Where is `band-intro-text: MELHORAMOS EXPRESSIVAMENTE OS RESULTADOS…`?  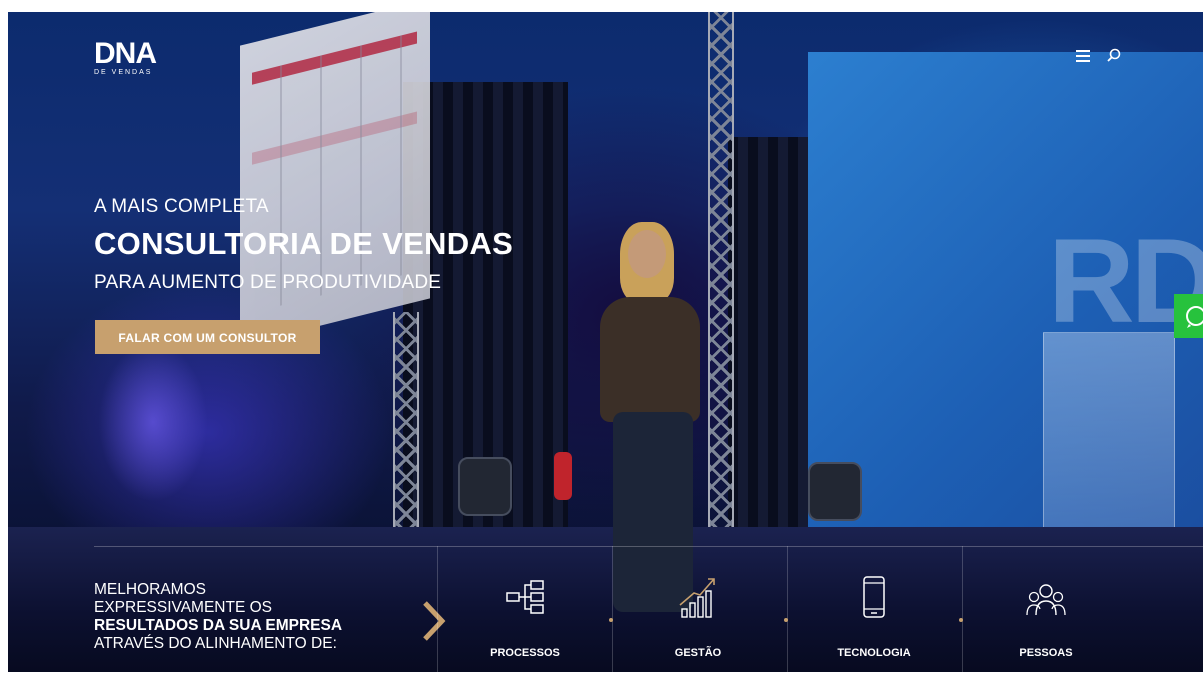
band-intro-text: MELHORAMOS EXPRESSIVAMENTE OS RESULTADOS… is located at coordinates (249, 617).